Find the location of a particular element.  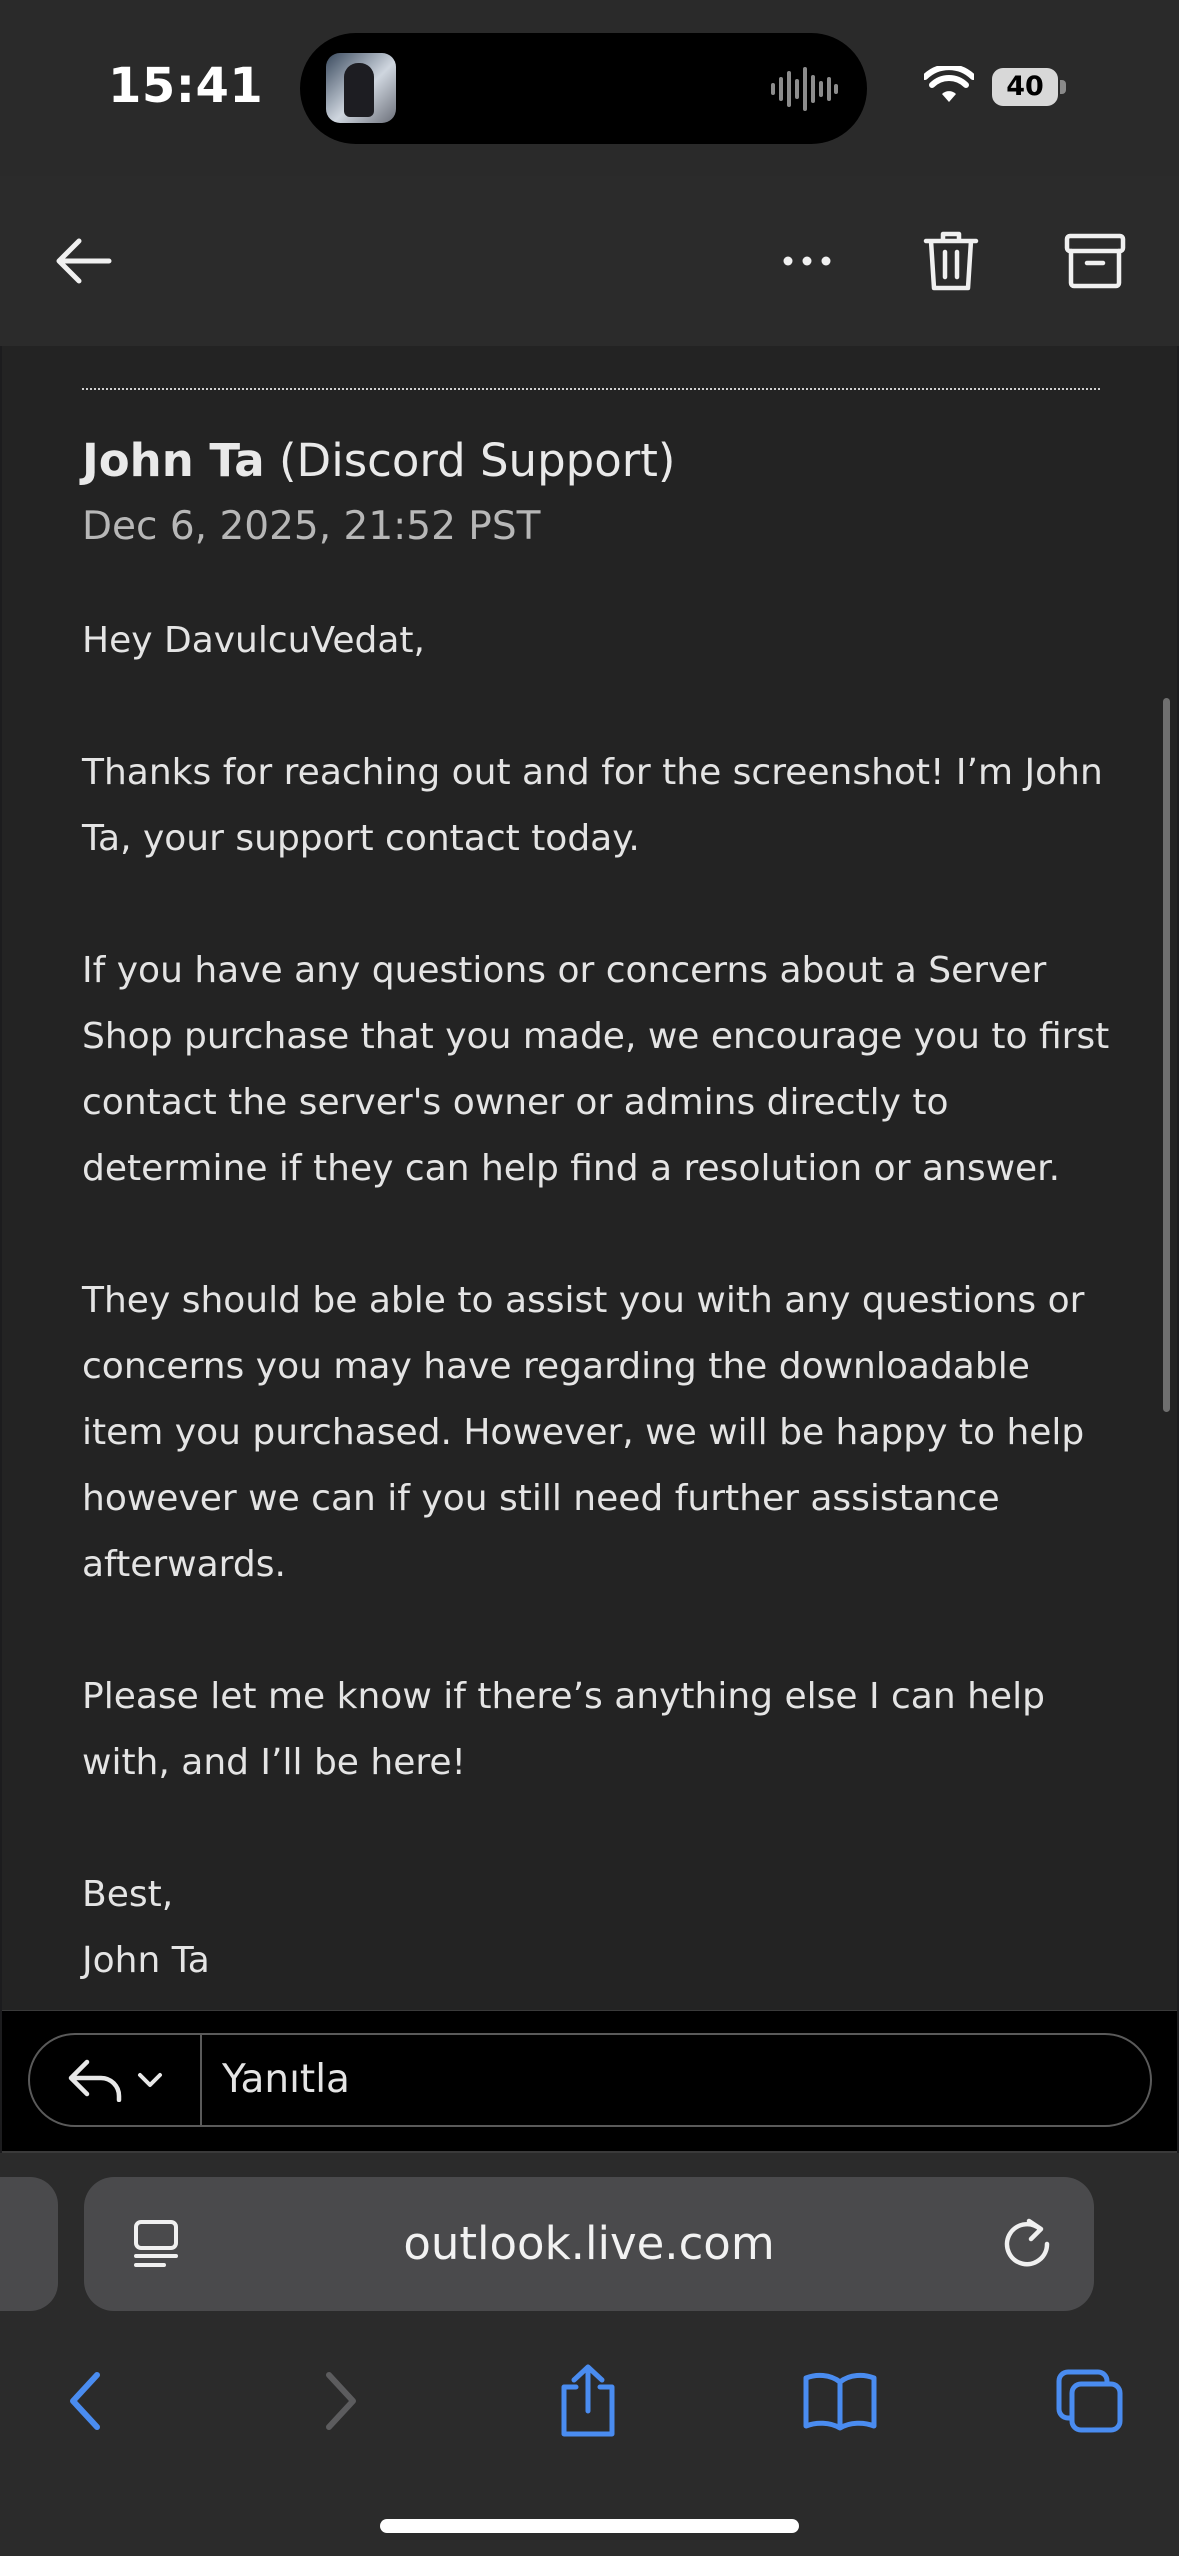

bookmarks-button is located at coordinates (840, 2401).